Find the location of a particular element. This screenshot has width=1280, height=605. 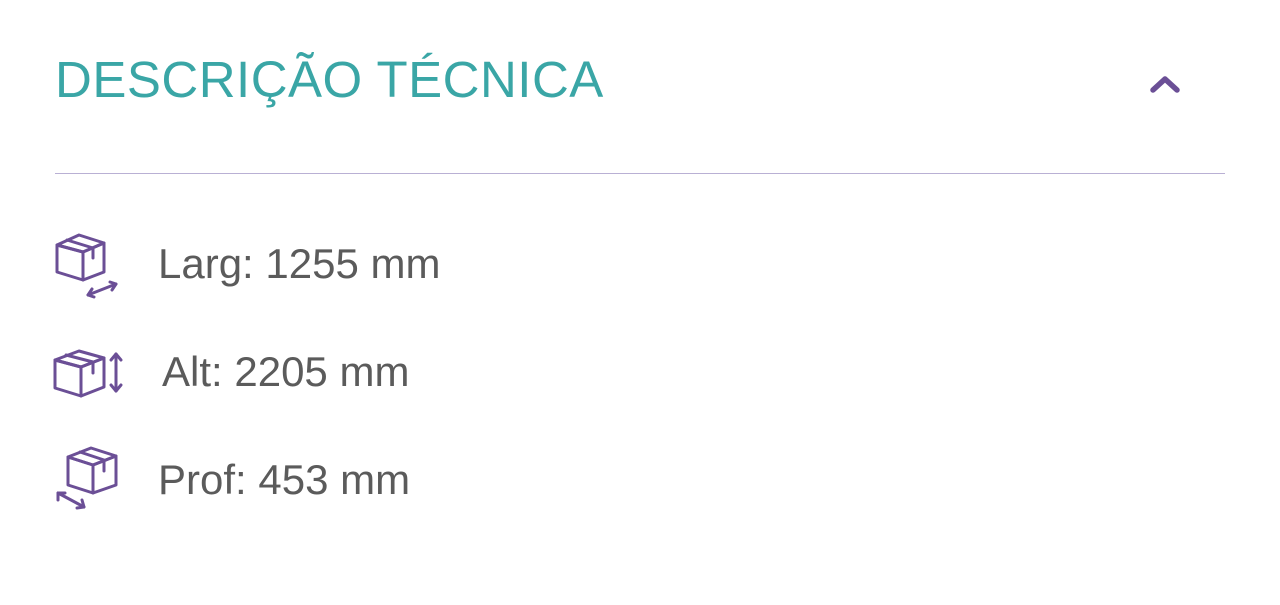

box-height-icon is located at coordinates (88, 373).